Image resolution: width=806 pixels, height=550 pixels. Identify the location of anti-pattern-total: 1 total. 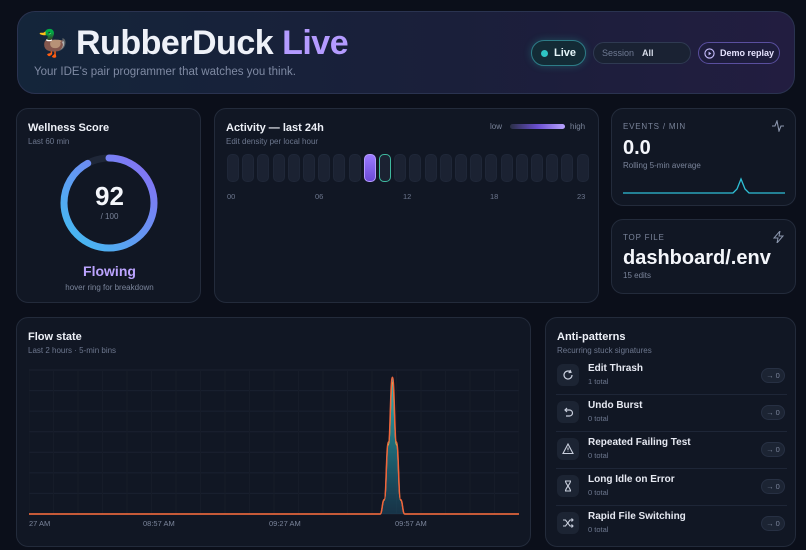
(598, 381).